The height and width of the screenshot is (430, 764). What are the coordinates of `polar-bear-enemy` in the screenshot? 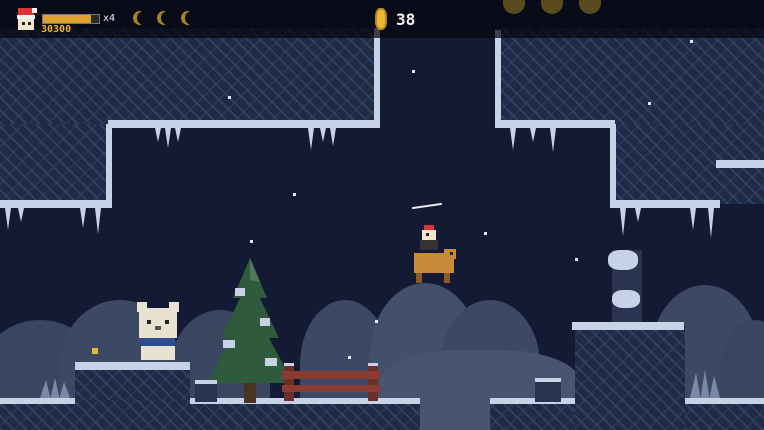 It's located at (158, 331).